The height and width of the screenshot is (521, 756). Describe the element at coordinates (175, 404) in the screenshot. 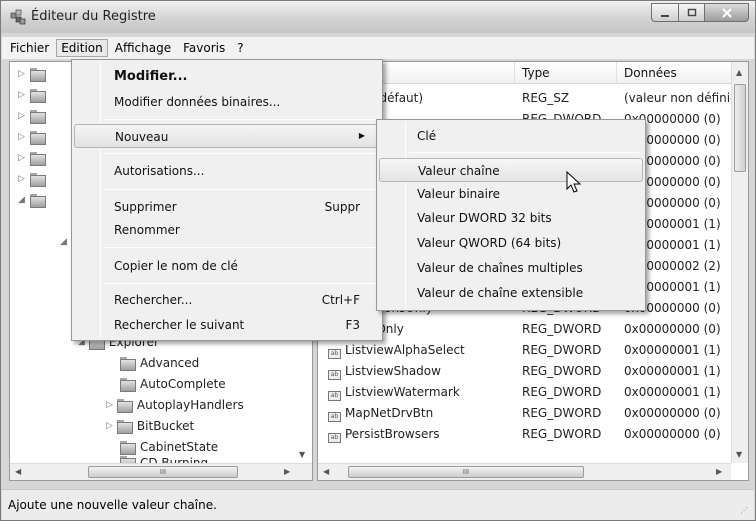

I see `tree-item-autoplayhandlers: ▷ AutoplayHandlers` at that location.